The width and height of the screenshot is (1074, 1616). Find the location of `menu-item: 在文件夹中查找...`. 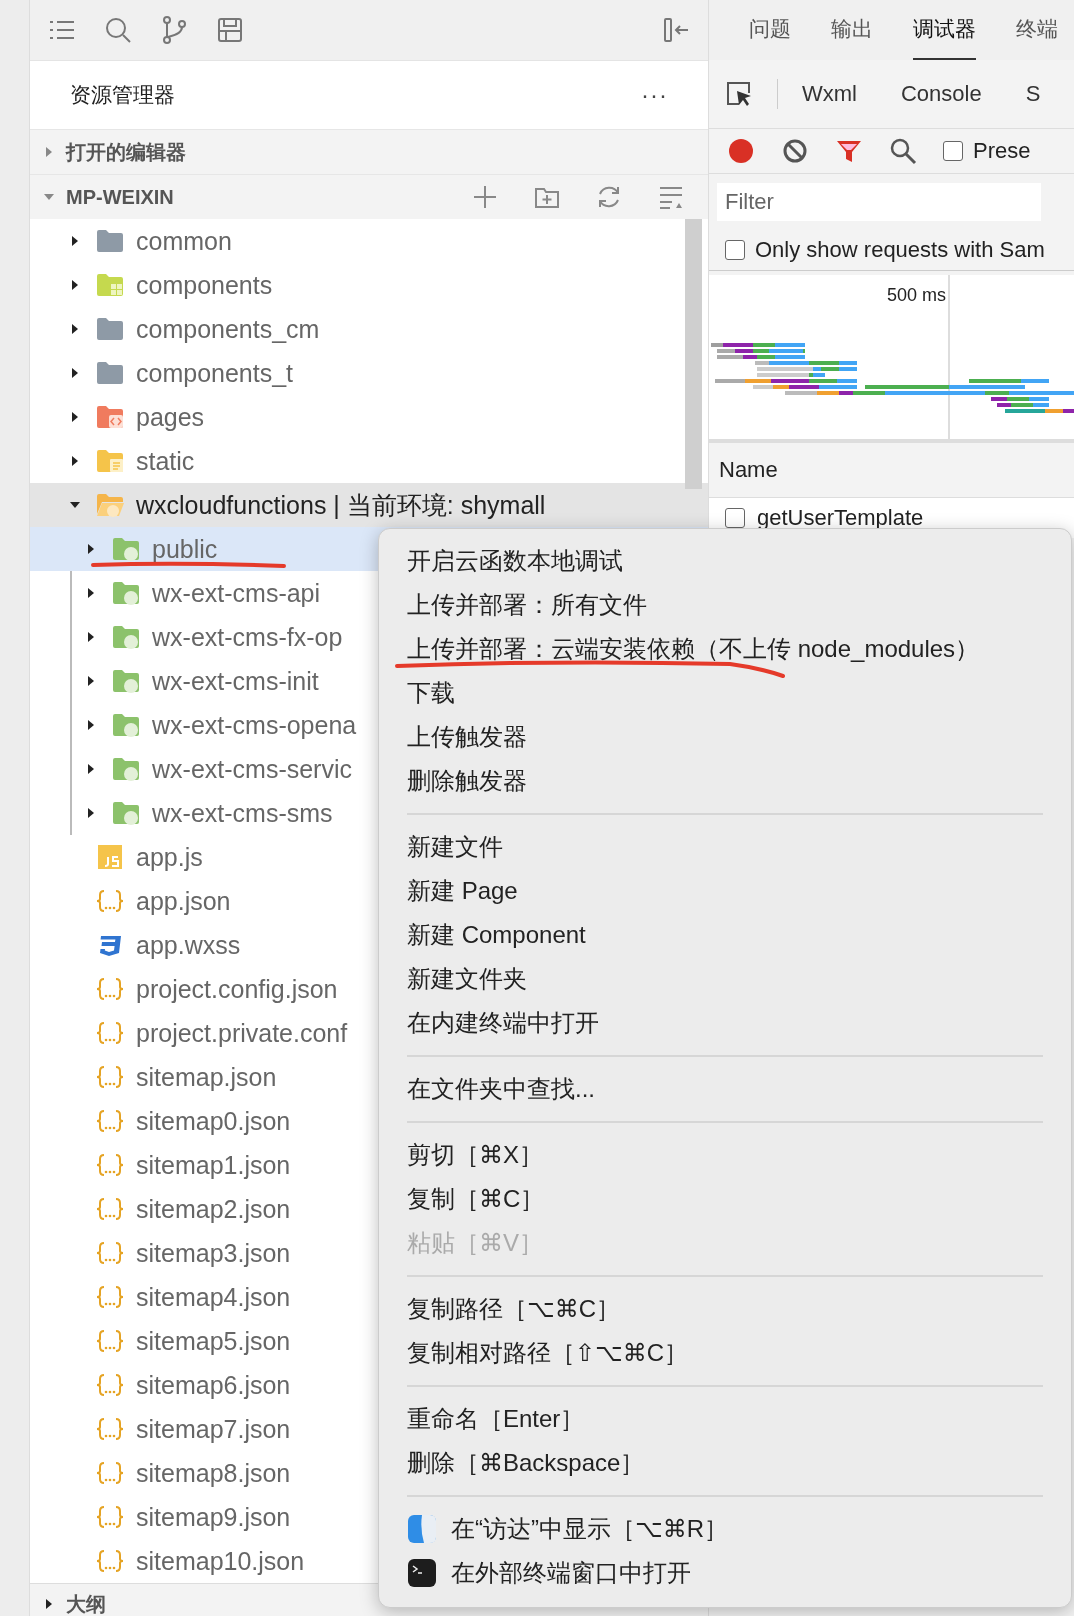

menu-item: 在文件夹中查找... is located at coordinates (725, 1089).